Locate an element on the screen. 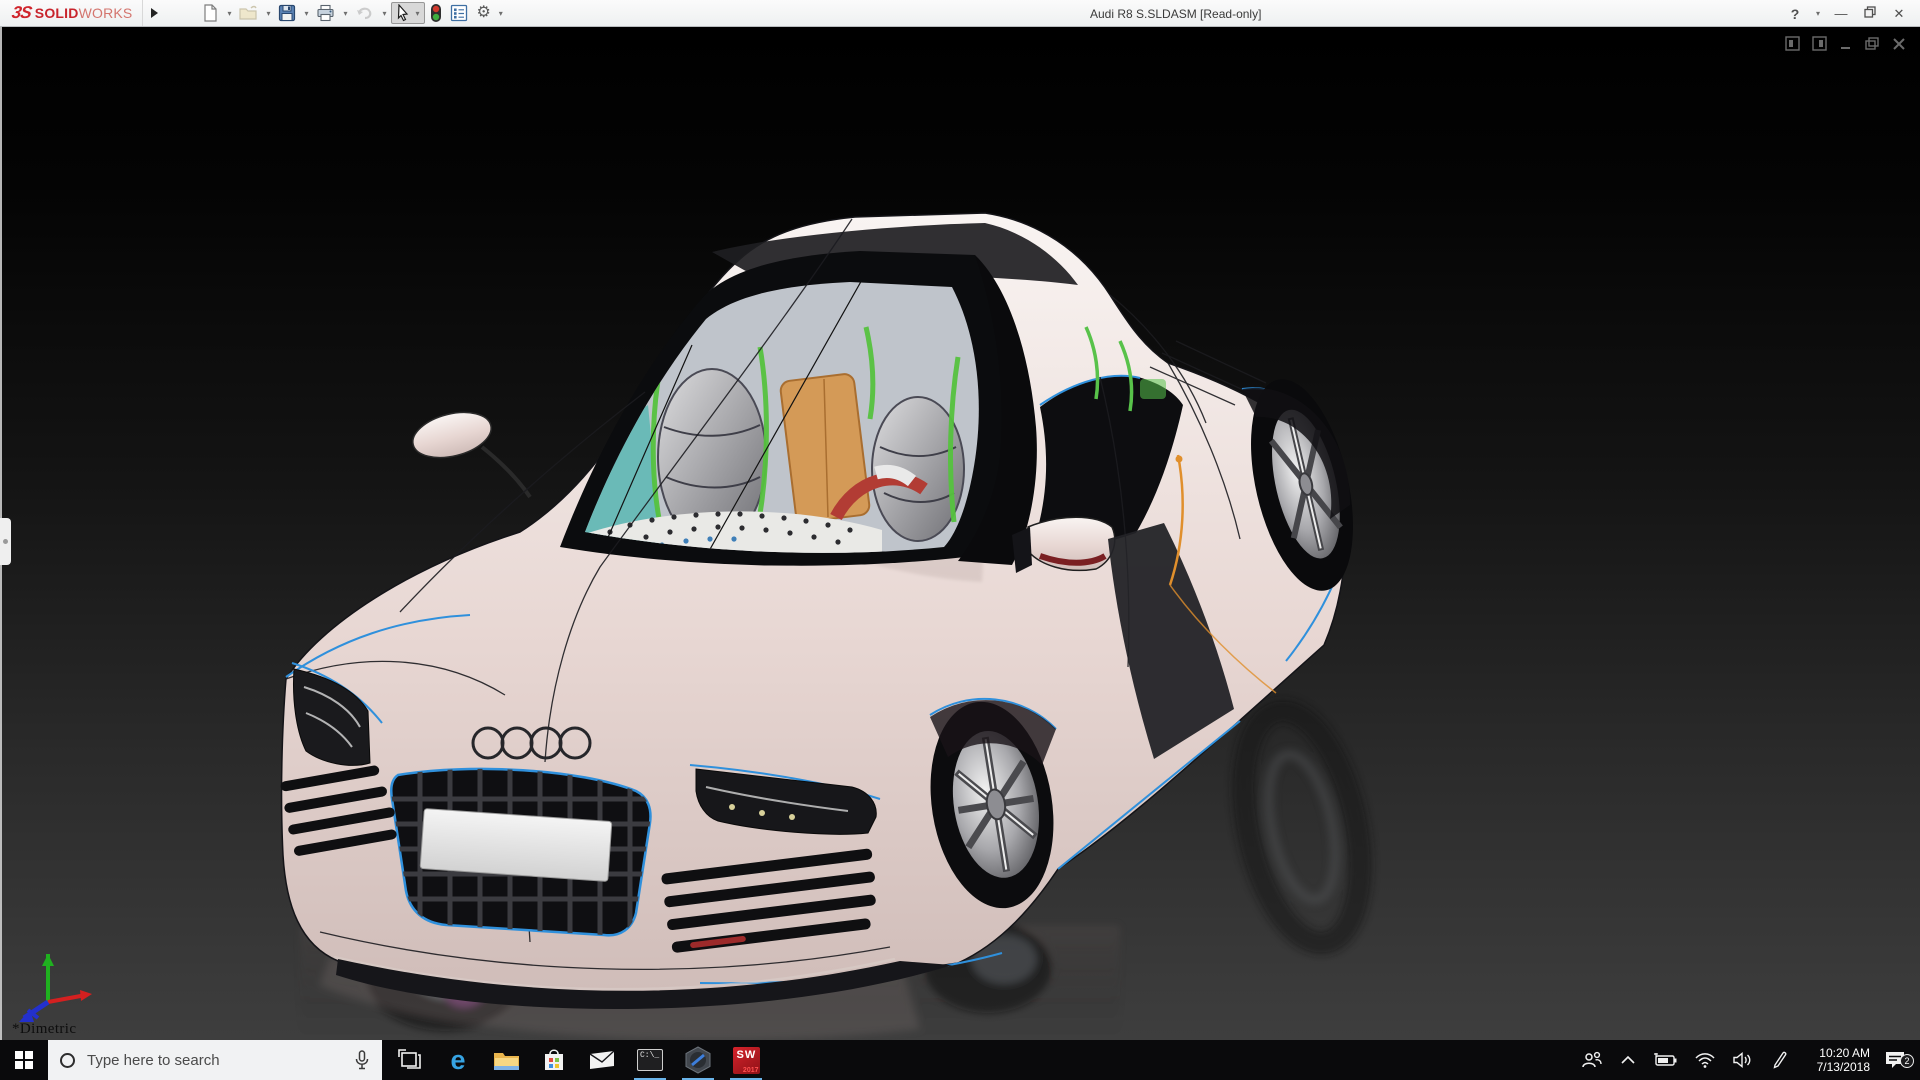 The height and width of the screenshot is (1080, 1920). windows-logo-icon is located at coordinates (24, 1060).